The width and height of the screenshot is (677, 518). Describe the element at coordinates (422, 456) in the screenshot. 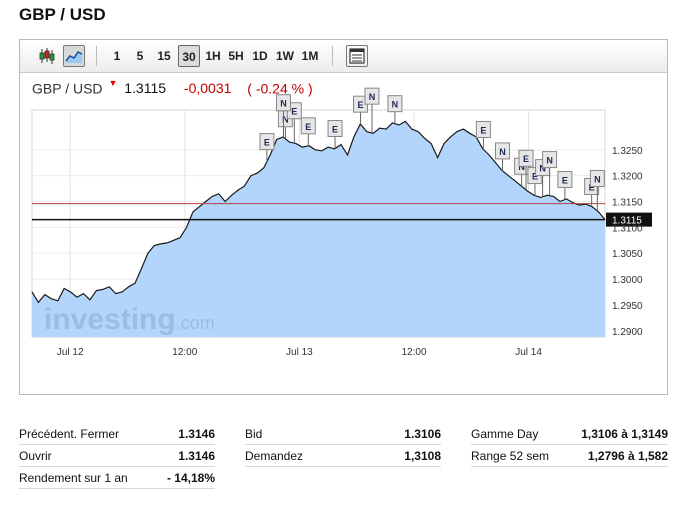

I see `stat-value: 1,3108` at that location.